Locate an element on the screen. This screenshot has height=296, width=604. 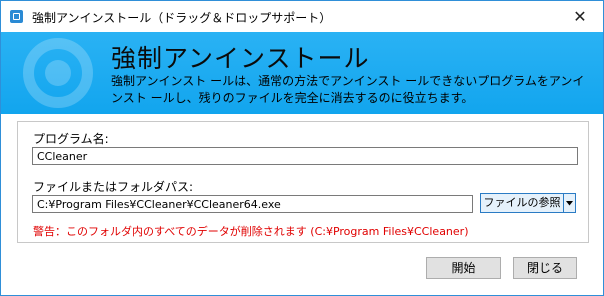
close-button: 閉じる is located at coordinates (545, 268).